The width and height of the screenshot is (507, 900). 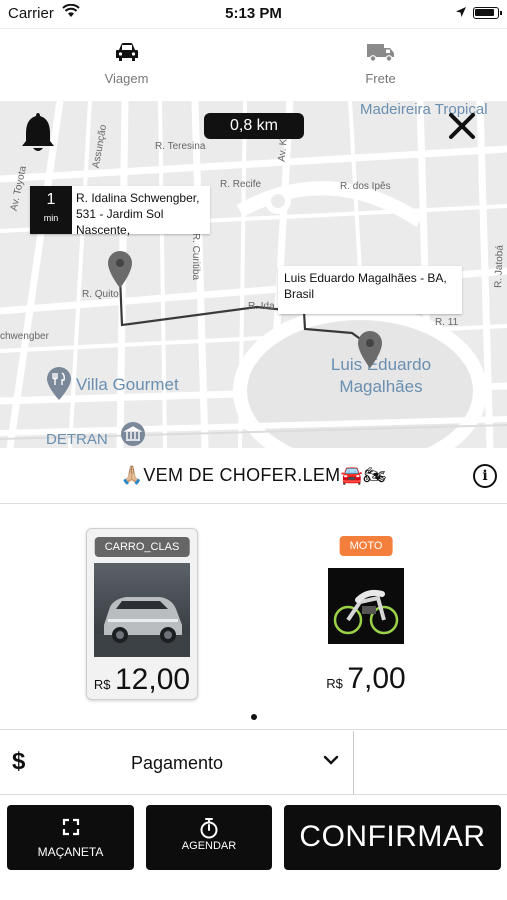 What do you see at coordinates (142, 610) in the screenshot?
I see `car-photo` at bounding box center [142, 610].